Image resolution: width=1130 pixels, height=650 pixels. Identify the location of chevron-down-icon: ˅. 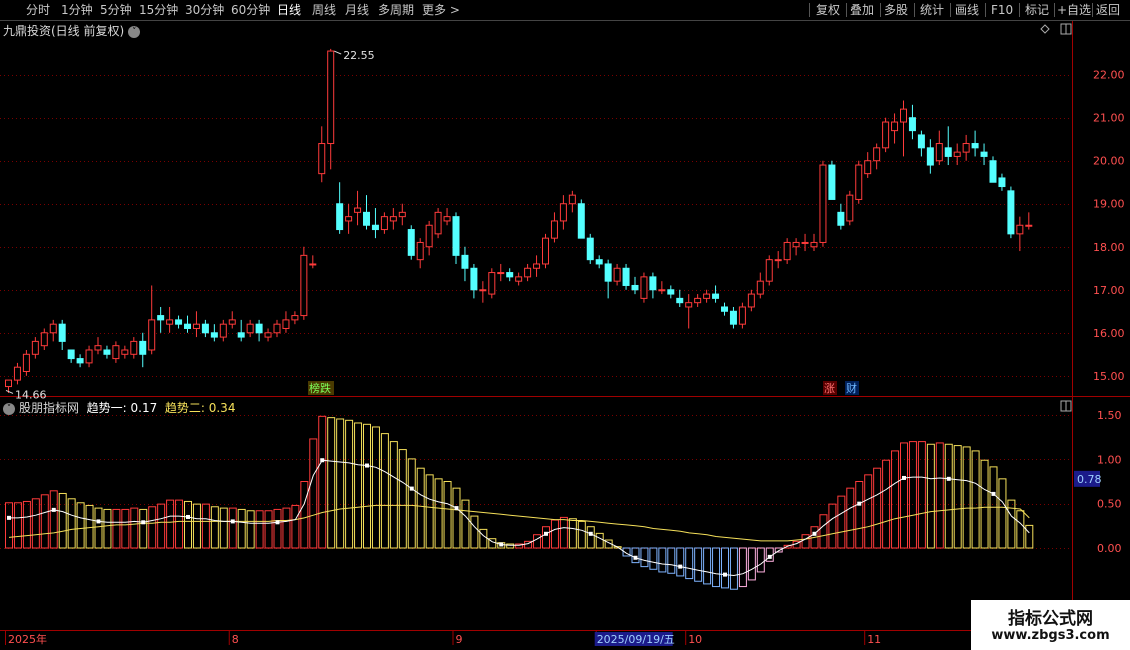
(9, 409).